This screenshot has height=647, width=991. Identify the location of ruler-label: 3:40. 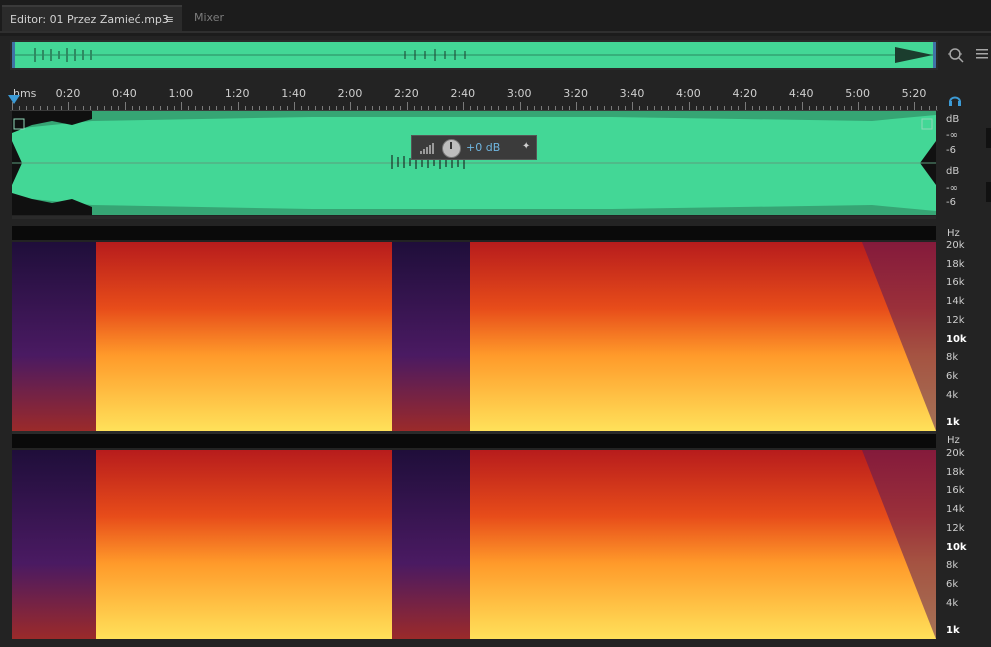
(632, 93).